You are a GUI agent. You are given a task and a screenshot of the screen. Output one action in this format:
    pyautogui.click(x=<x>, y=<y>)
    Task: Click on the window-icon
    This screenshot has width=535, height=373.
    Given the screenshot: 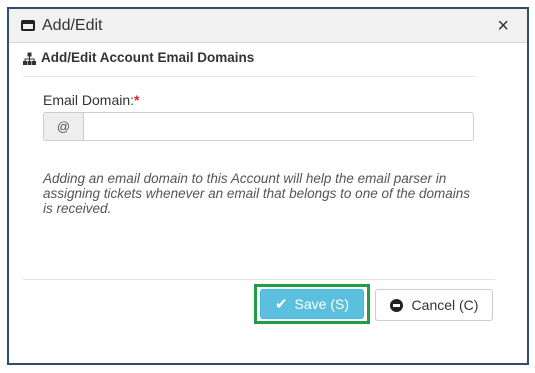 What is the action you would take?
    pyautogui.click(x=28, y=25)
    